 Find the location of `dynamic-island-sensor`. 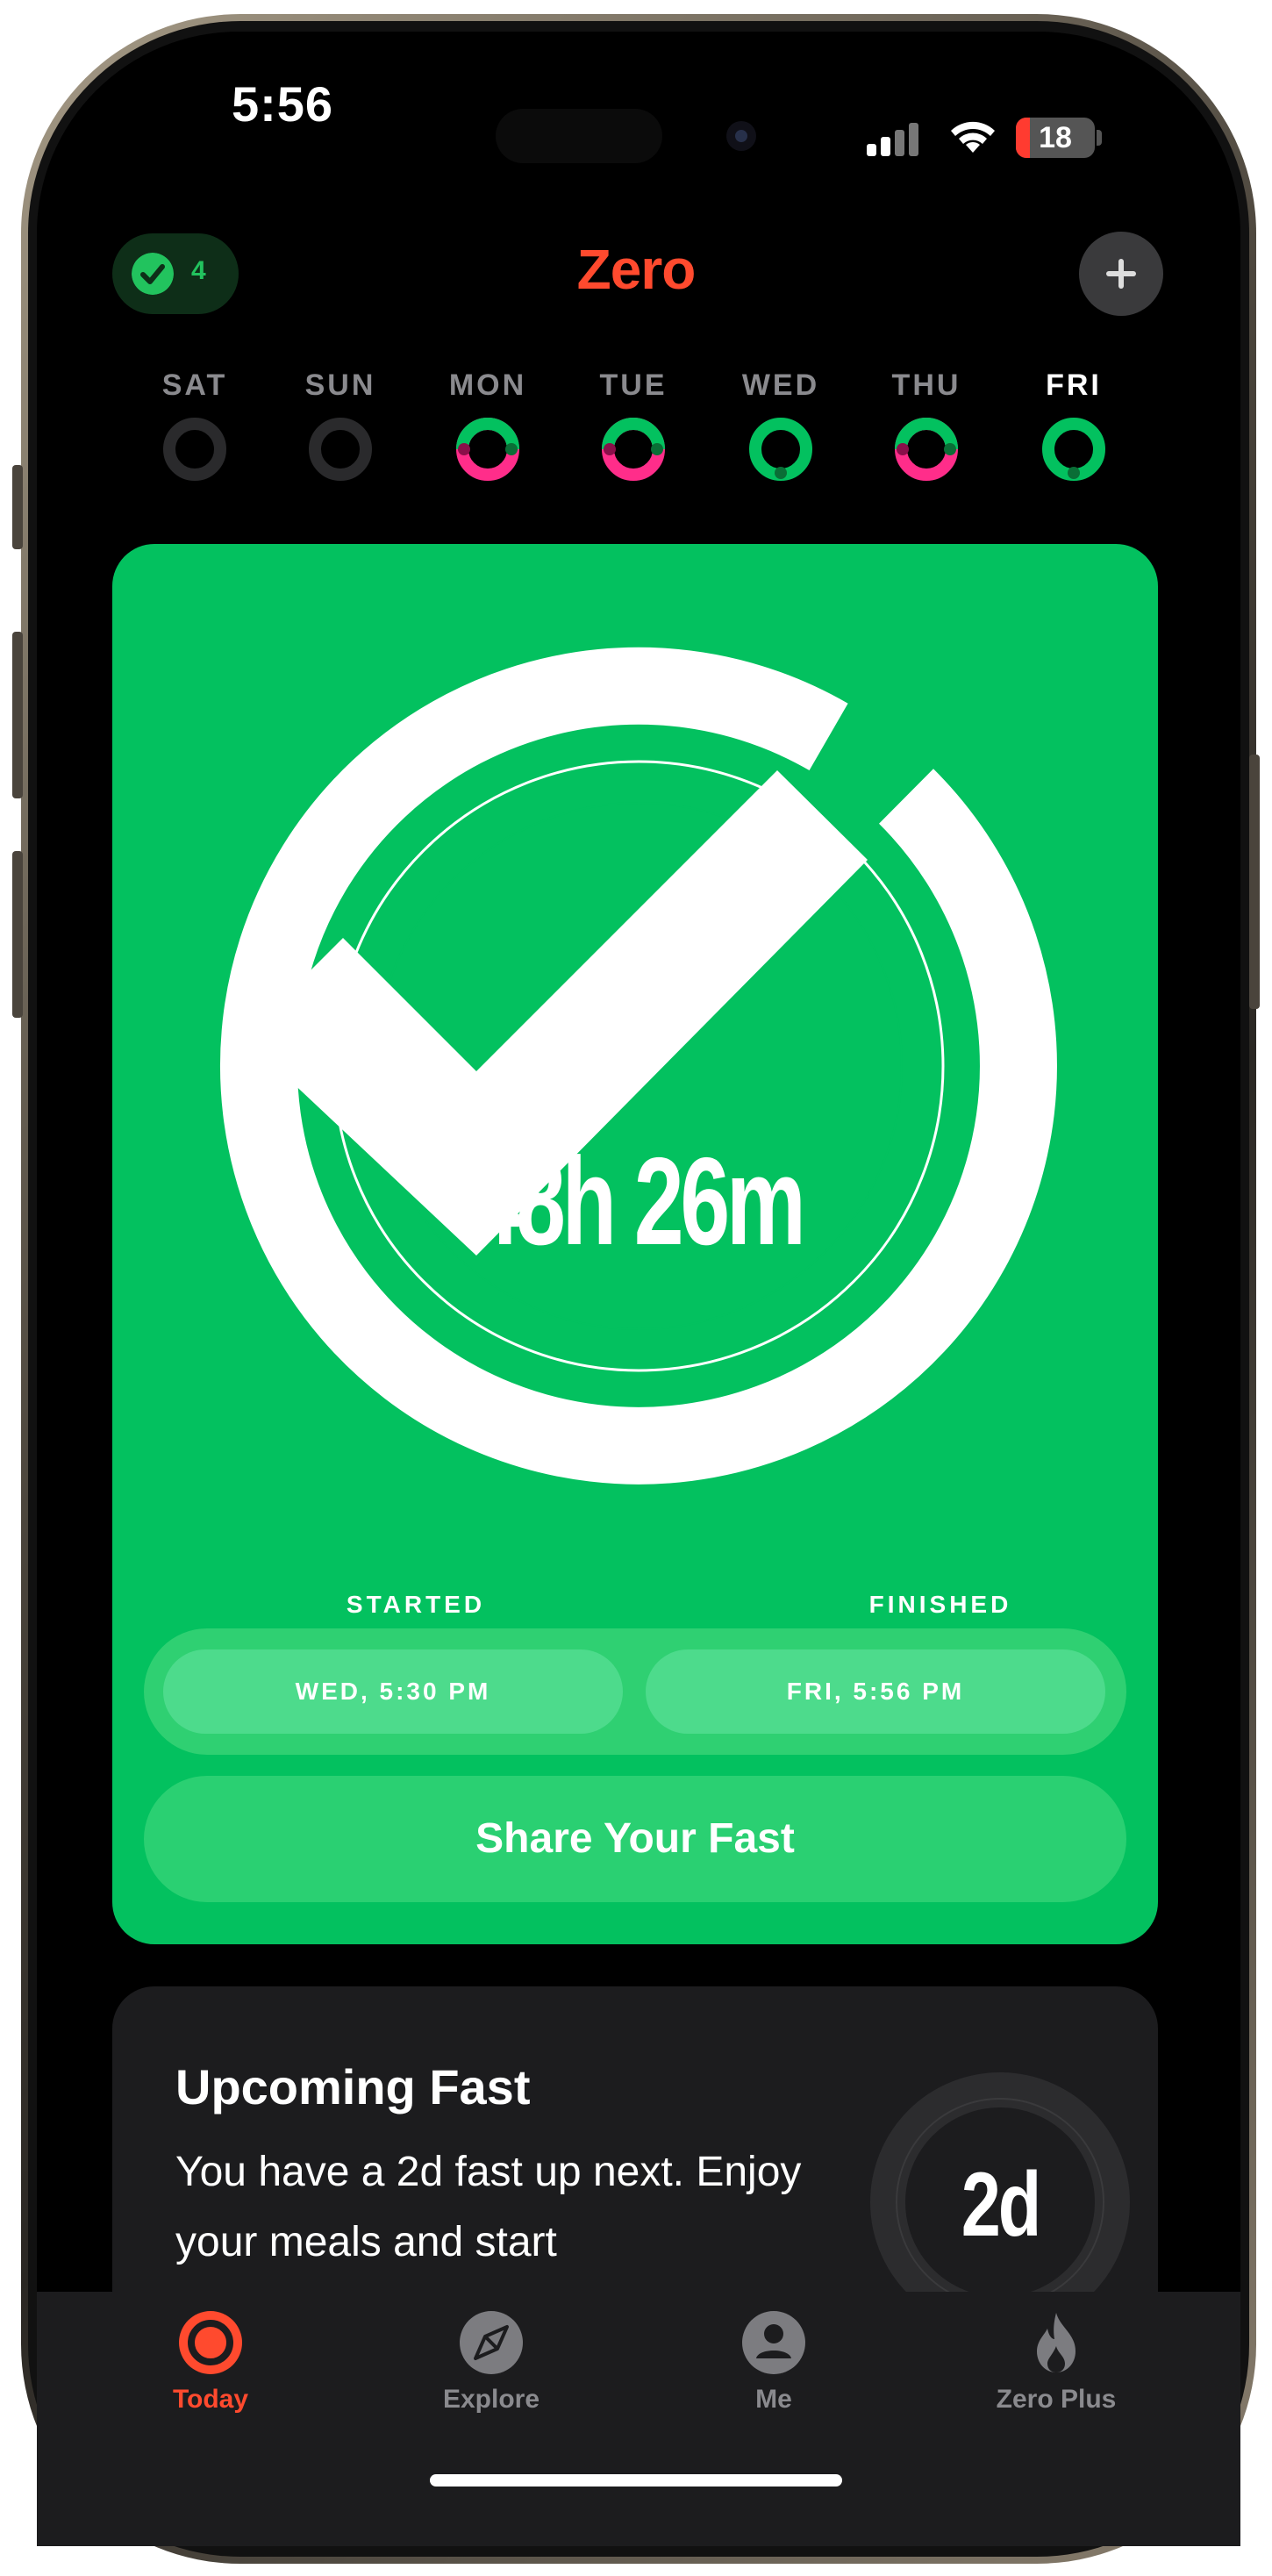

dynamic-island-sensor is located at coordinates (579, 136).